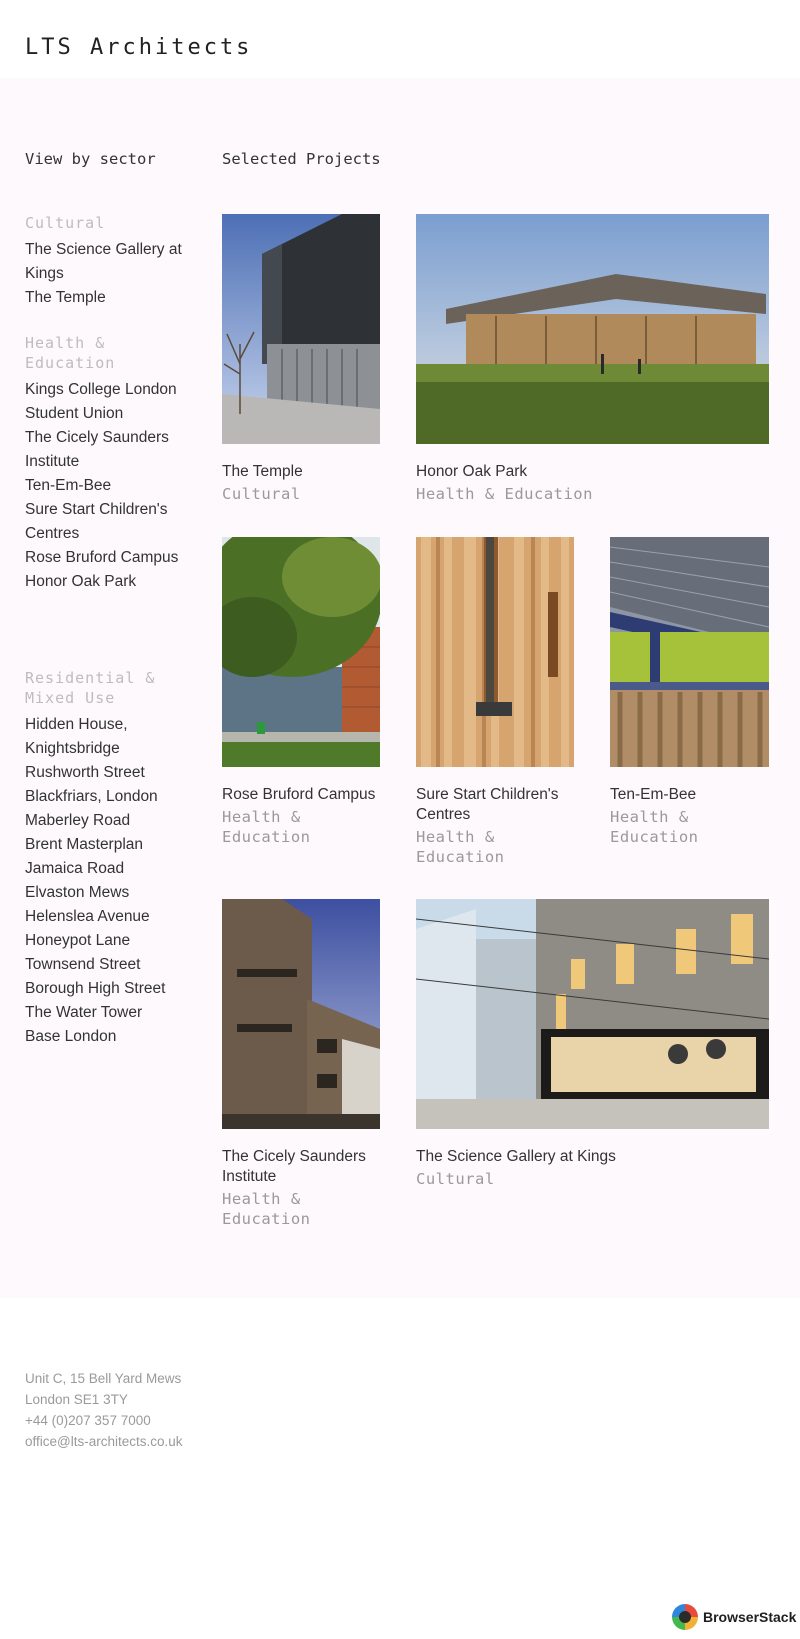 Image resolution: width=800 pixels, height=1639 pixels. Describe the element at coordinates (90, 159) in the screenshot. I see `sidebar-title: View by sector` at that location.